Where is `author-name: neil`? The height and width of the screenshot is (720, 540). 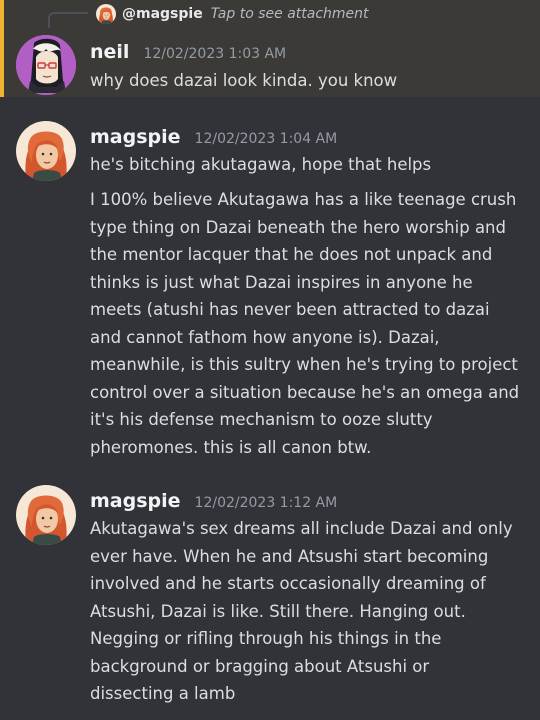
author-name: neil is located at coordinates (109, 52).